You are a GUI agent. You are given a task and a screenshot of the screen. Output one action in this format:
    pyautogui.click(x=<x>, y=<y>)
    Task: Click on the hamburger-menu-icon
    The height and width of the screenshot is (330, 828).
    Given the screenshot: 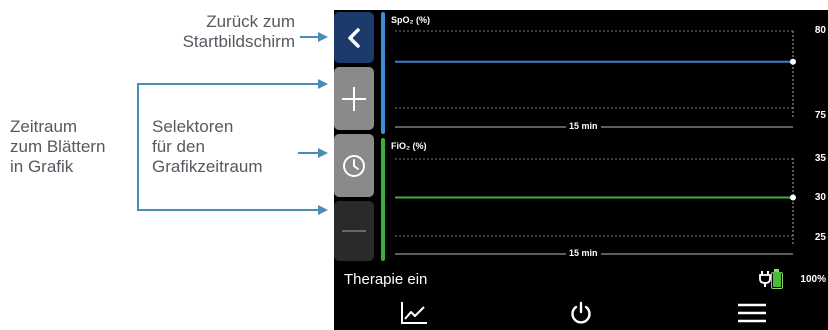 What is the action you would take?
    pyautogui.click(x=752, y=313)
    